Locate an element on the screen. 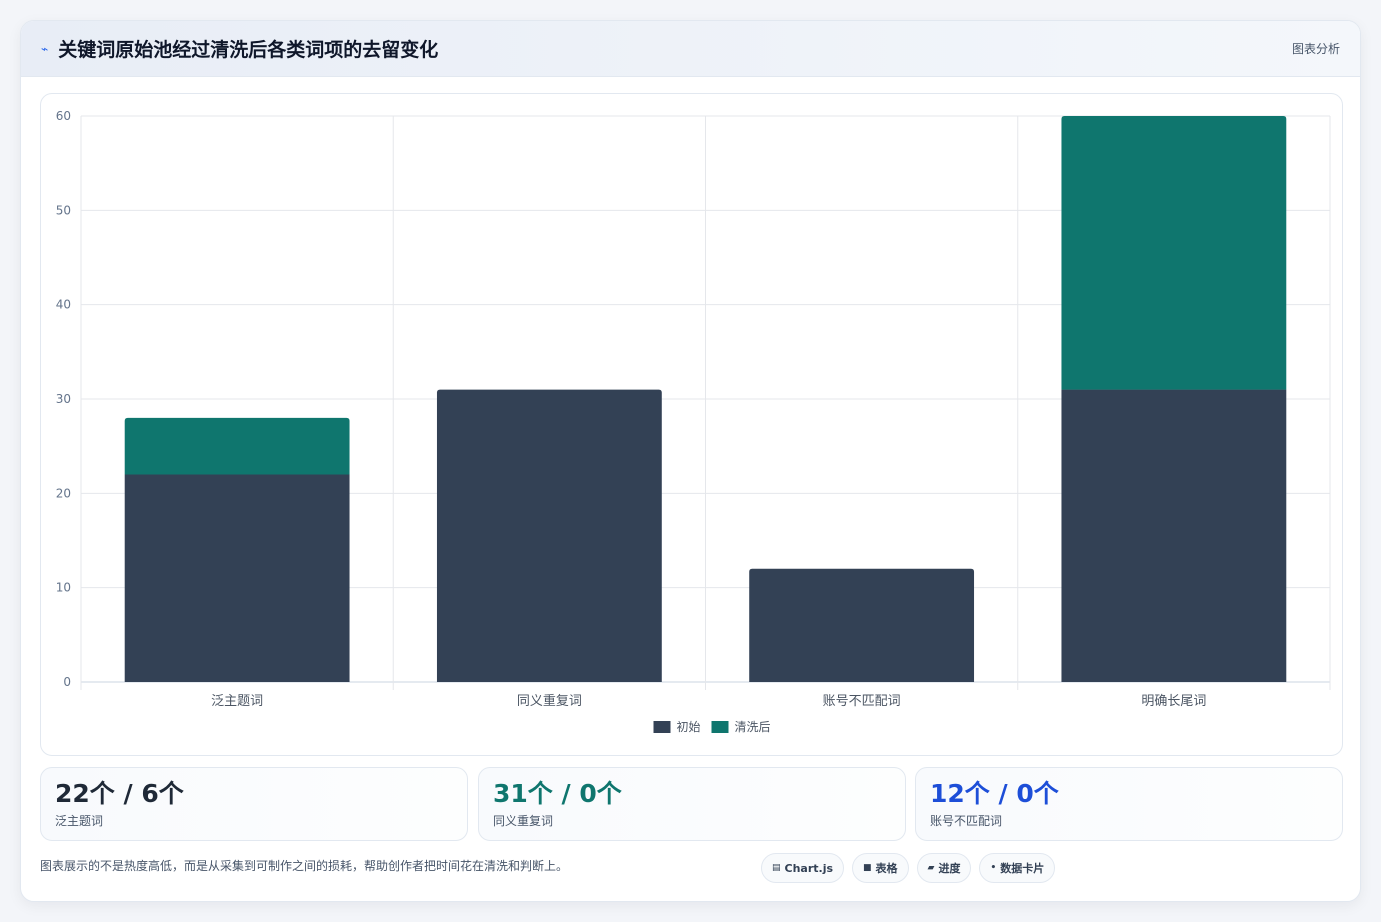  y-tick-label: 50 is located at coordinates (63, 210).